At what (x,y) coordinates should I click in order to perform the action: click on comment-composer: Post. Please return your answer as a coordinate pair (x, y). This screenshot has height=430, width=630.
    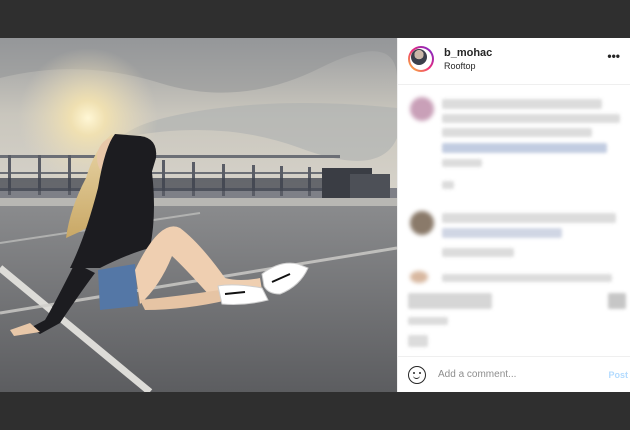
    Looking at the image, I should click on (514, 374).